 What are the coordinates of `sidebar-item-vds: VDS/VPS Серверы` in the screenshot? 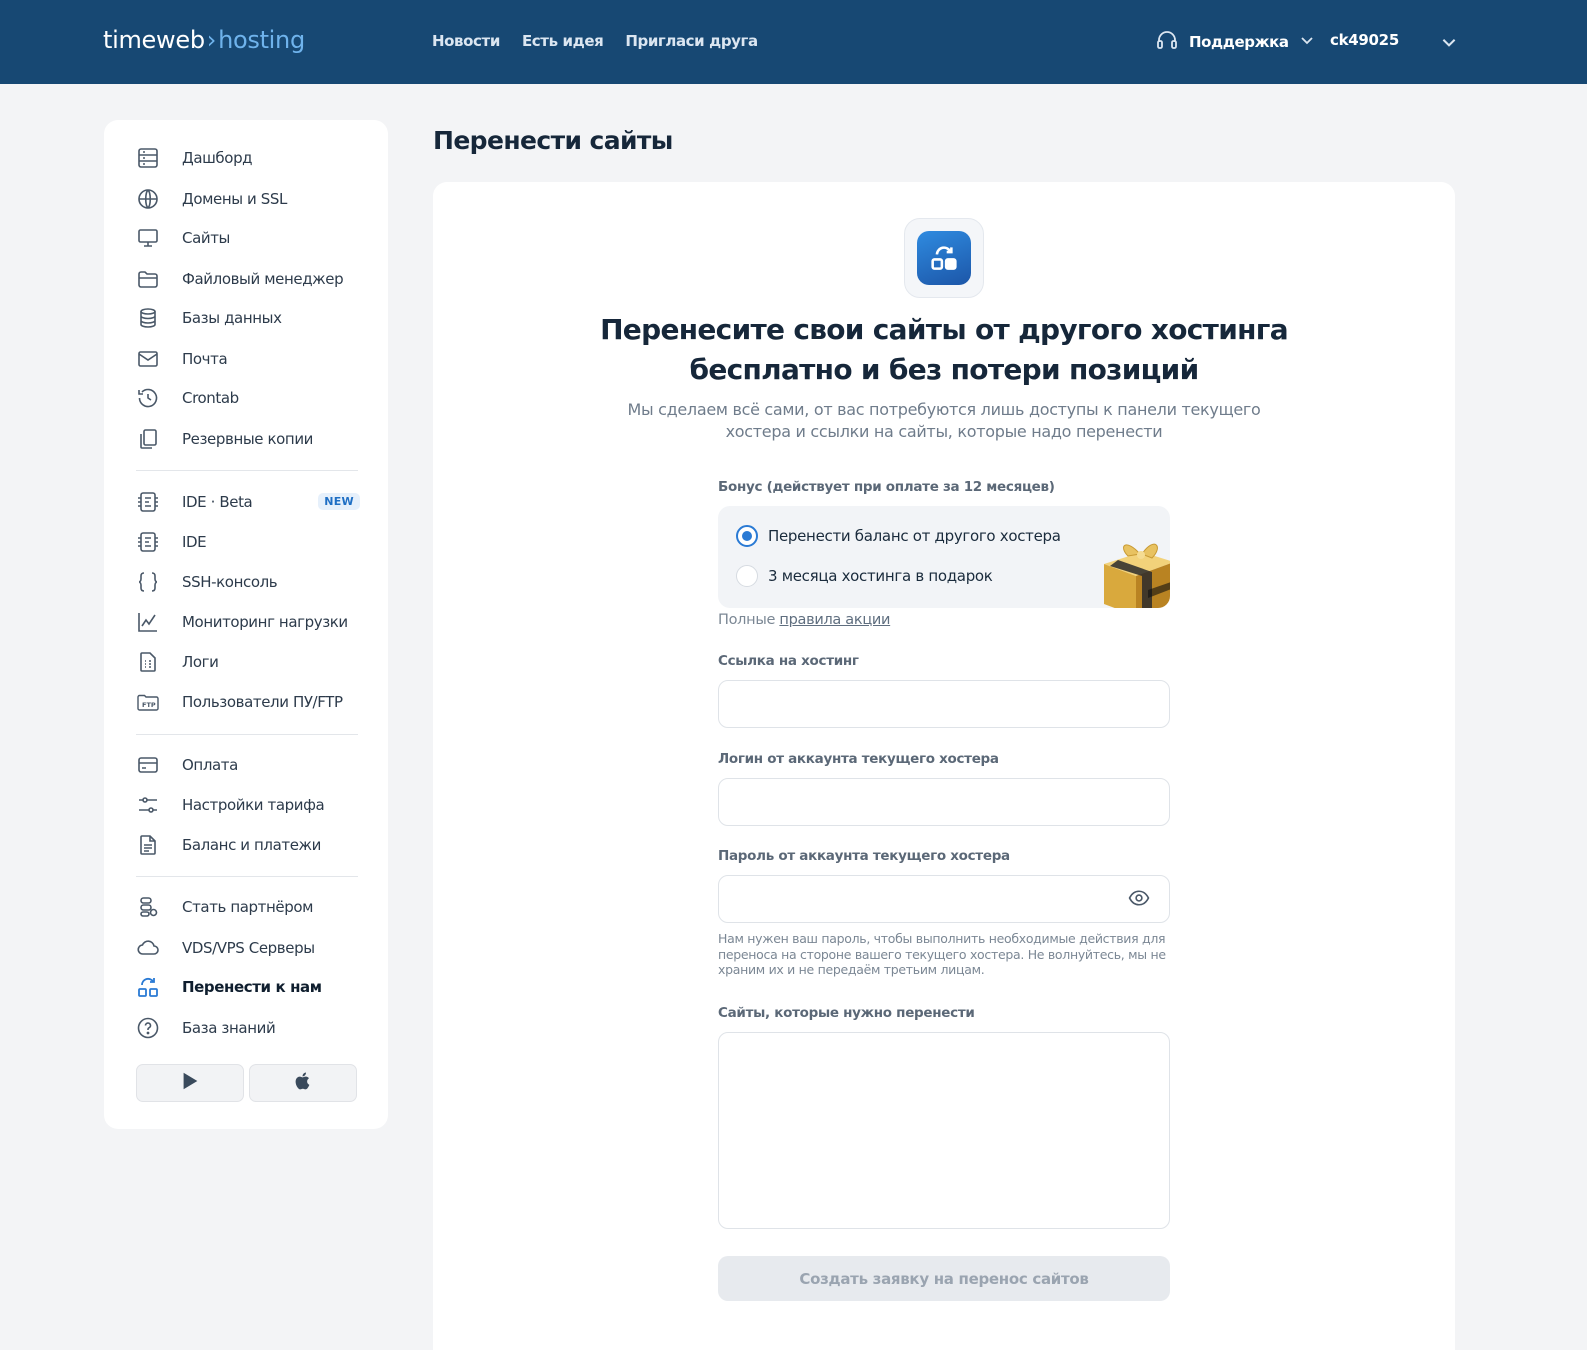 It's located at (248, 948).